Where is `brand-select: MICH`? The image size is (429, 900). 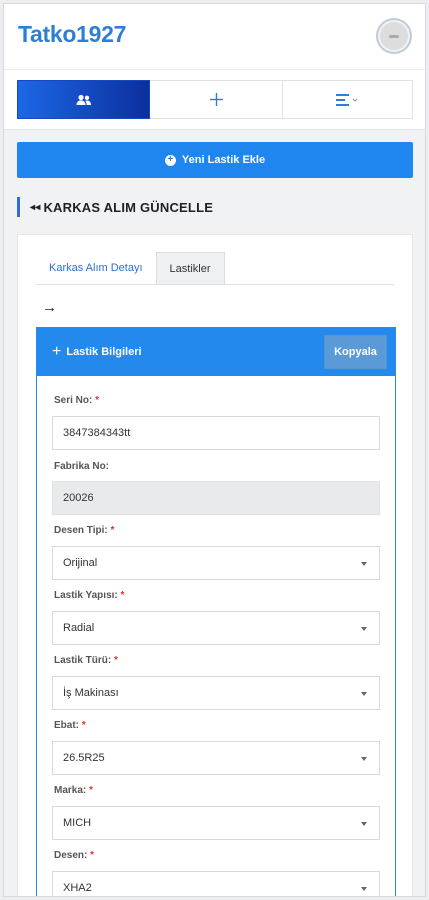 brand-select: MICH is located at coordinates (216, 823).